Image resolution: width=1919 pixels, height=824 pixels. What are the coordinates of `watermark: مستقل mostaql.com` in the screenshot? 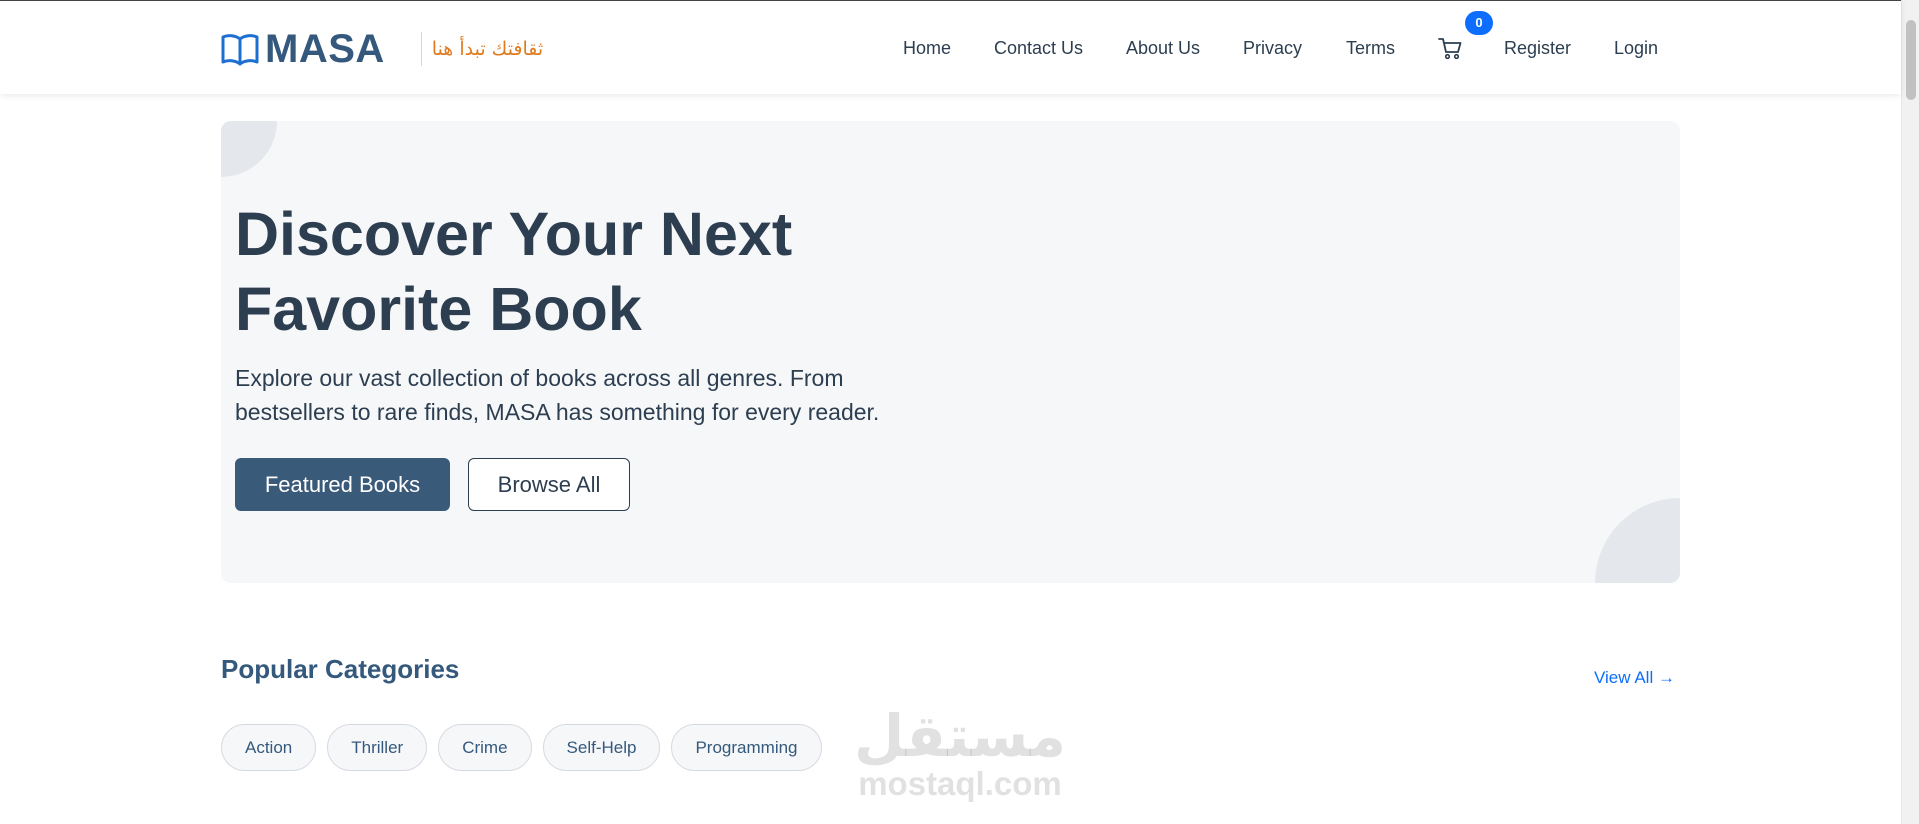 It's located at (960, 754).